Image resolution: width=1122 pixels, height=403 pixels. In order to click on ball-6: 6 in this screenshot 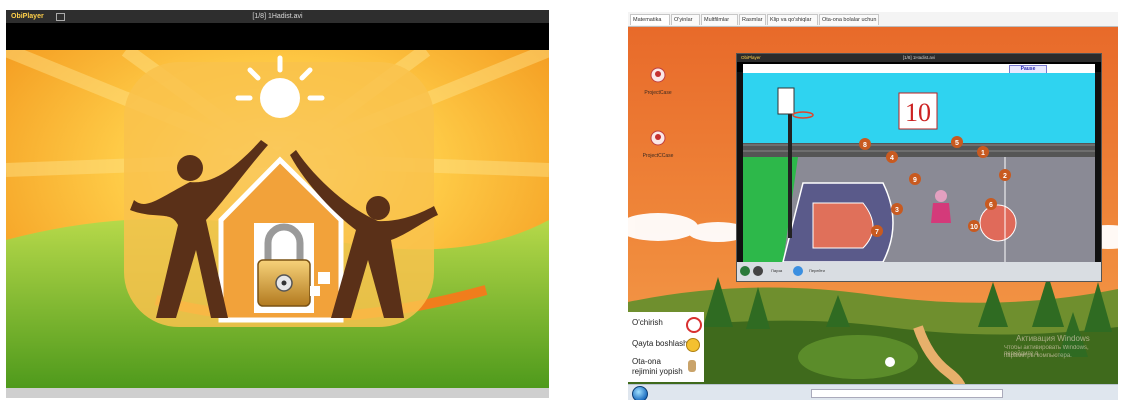, I will do `click(991, 204)`.